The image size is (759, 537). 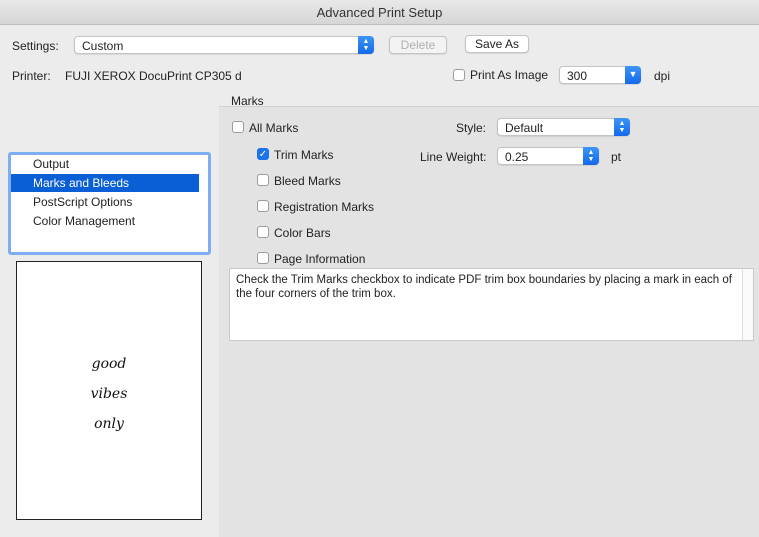 What do you see at coordinates (497, 44) in the screenshot?
I see `save-as-button: Save As` at bounding box center [497, 44].